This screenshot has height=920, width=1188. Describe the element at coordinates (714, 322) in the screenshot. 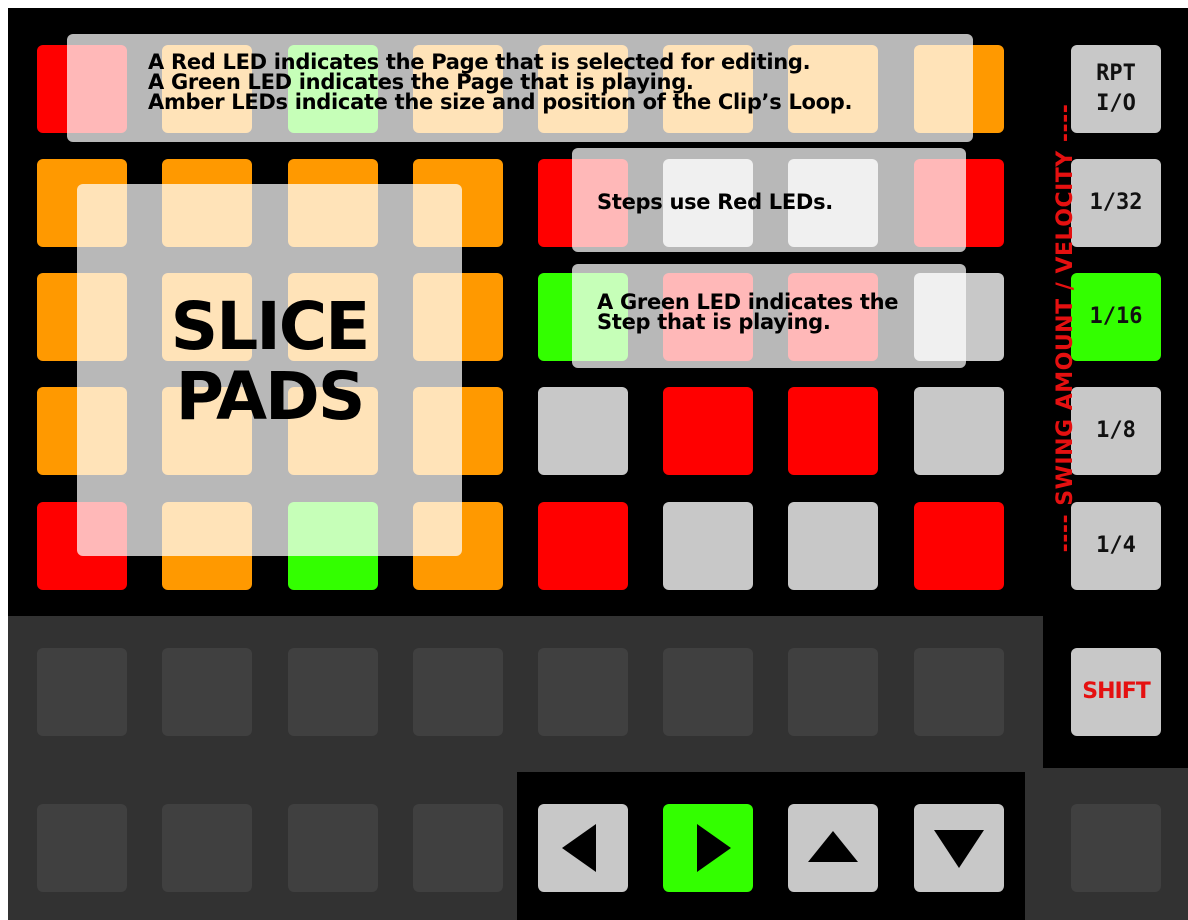

I see `playing-step-line-2: Step that is playing.` at that location.